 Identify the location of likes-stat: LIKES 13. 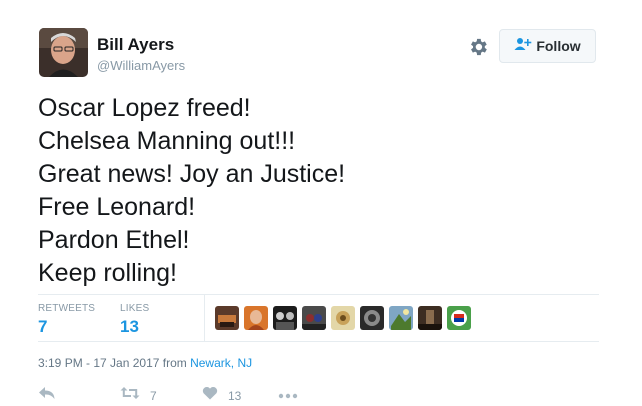
(134, 320).